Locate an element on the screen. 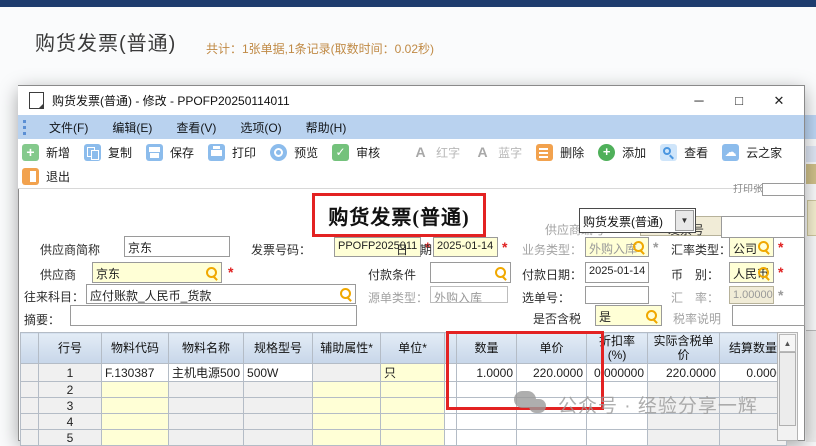 Image resolution: width=816 pixels, height=446 pixels. cell-actual-price is located at coordinates (684, 437).